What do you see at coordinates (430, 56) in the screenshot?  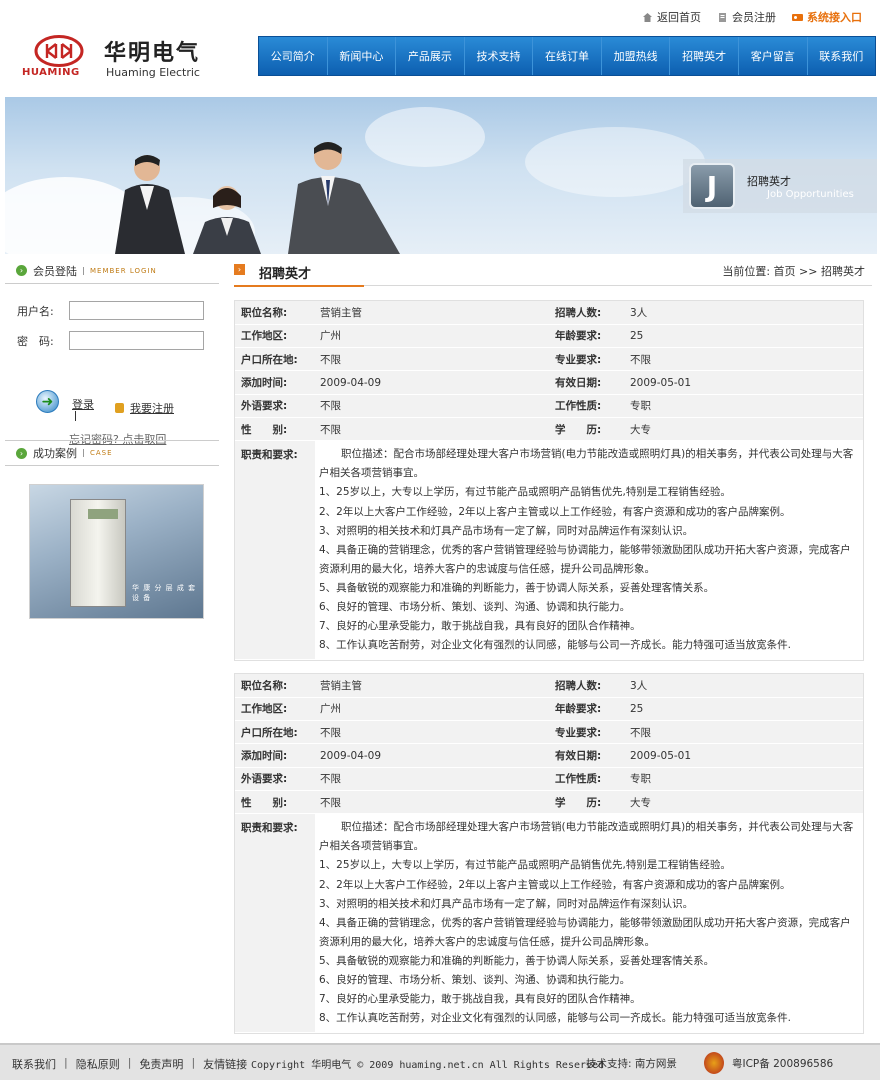 I see `nav-item-products: 产品展示` at bounding box center [430, 56].